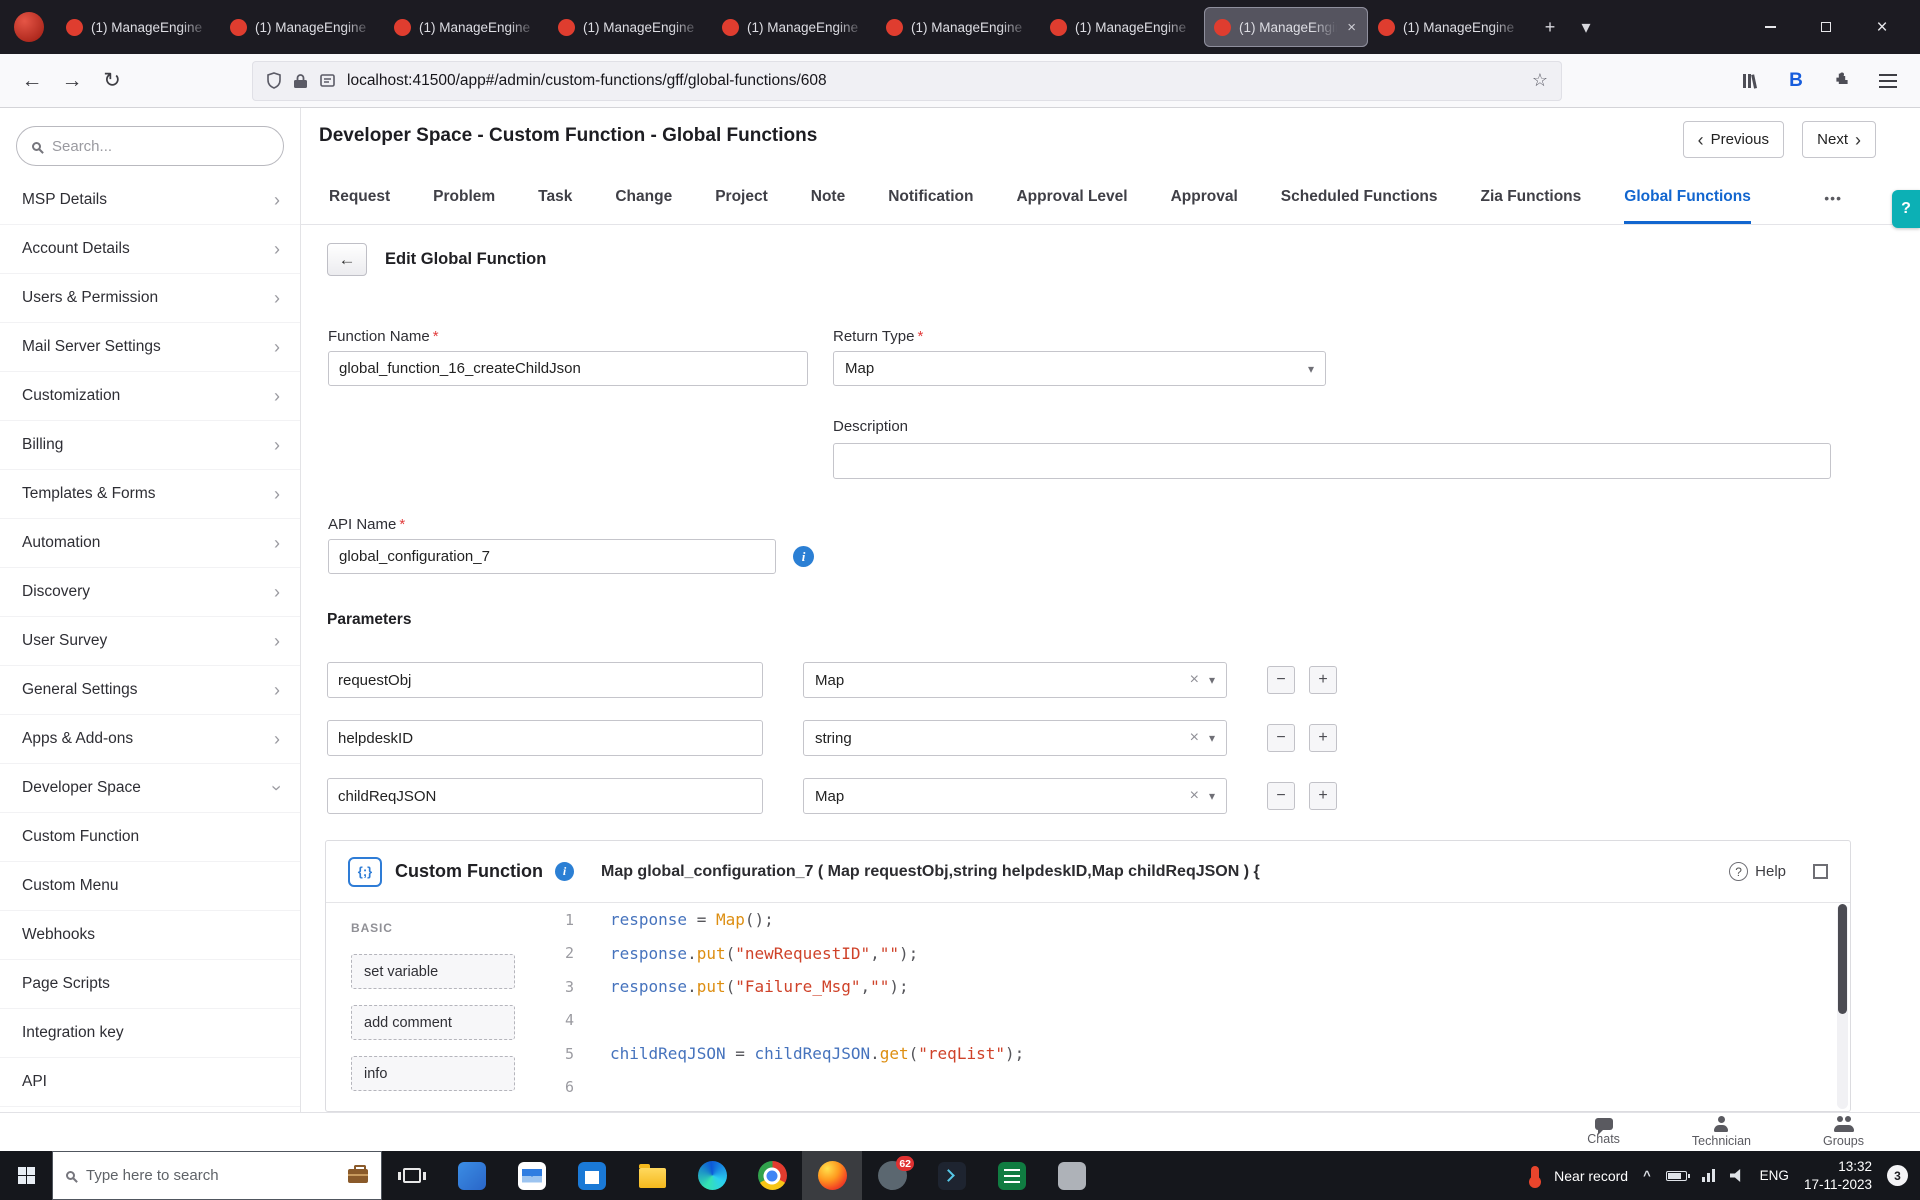 The height and width of the screenshot is (1200, 1920). I want to click on previous-button: ‹ Previous, so click(1733, 139).